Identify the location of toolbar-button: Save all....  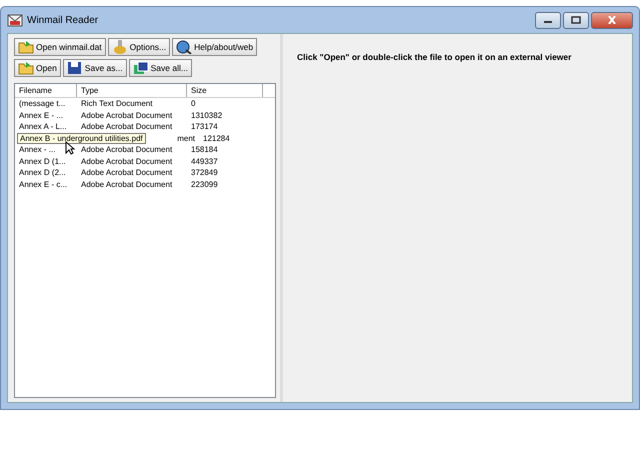
(160, 68).